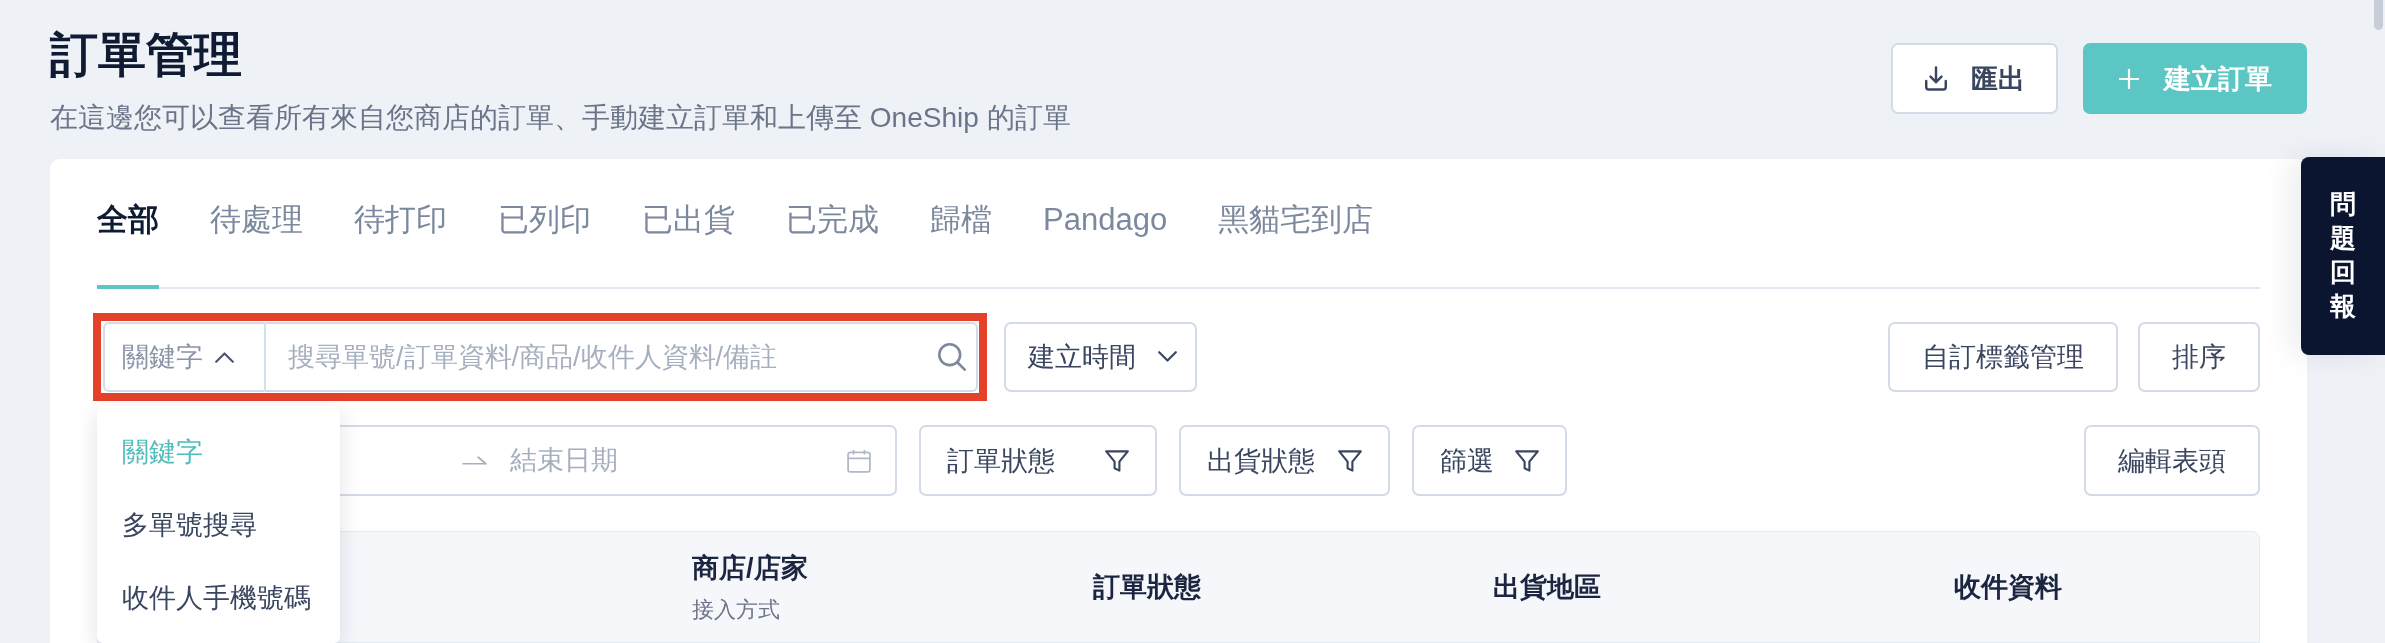  What do you see at coordinates (400, 239) in the screenshot?
I see `tab: 待打印` at bounding box center [400, 239].